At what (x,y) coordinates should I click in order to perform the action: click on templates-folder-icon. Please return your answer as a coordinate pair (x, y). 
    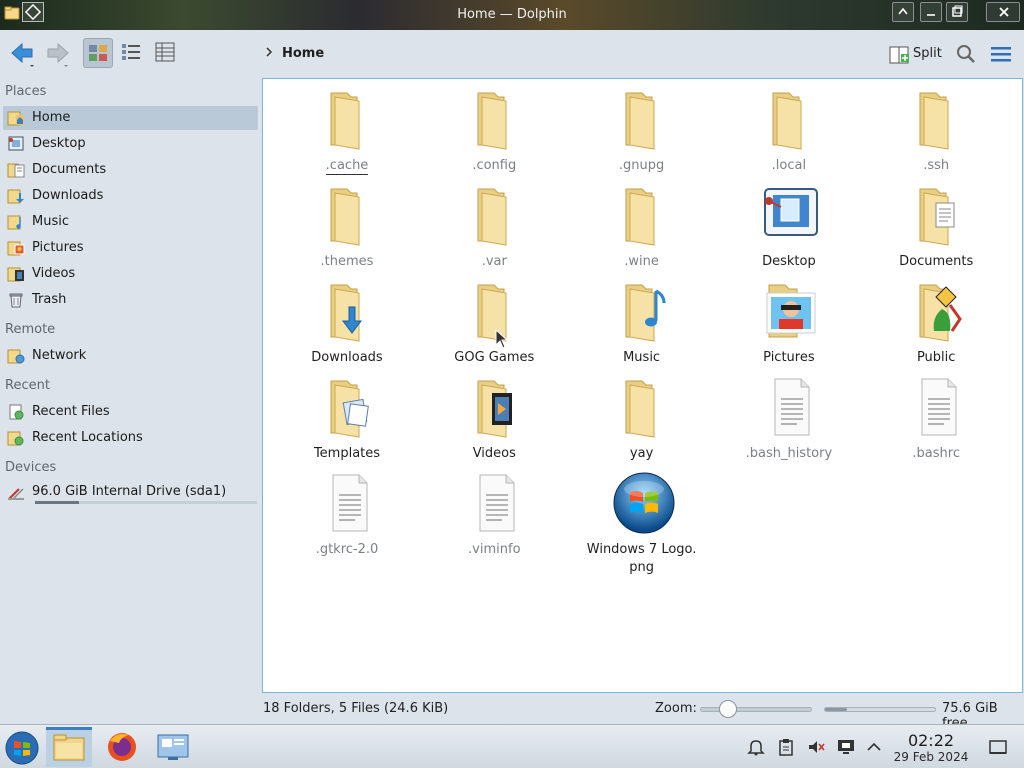
    Looking at the image, I should click on (349, 407).